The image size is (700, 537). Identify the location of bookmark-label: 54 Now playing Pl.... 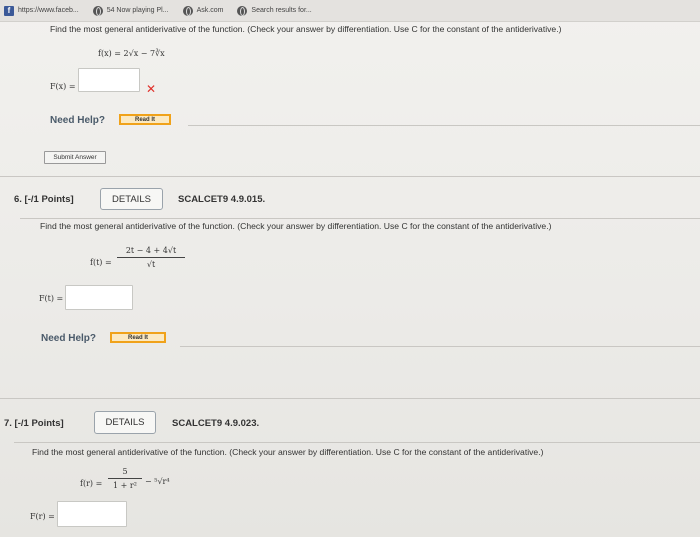
(137, 10).